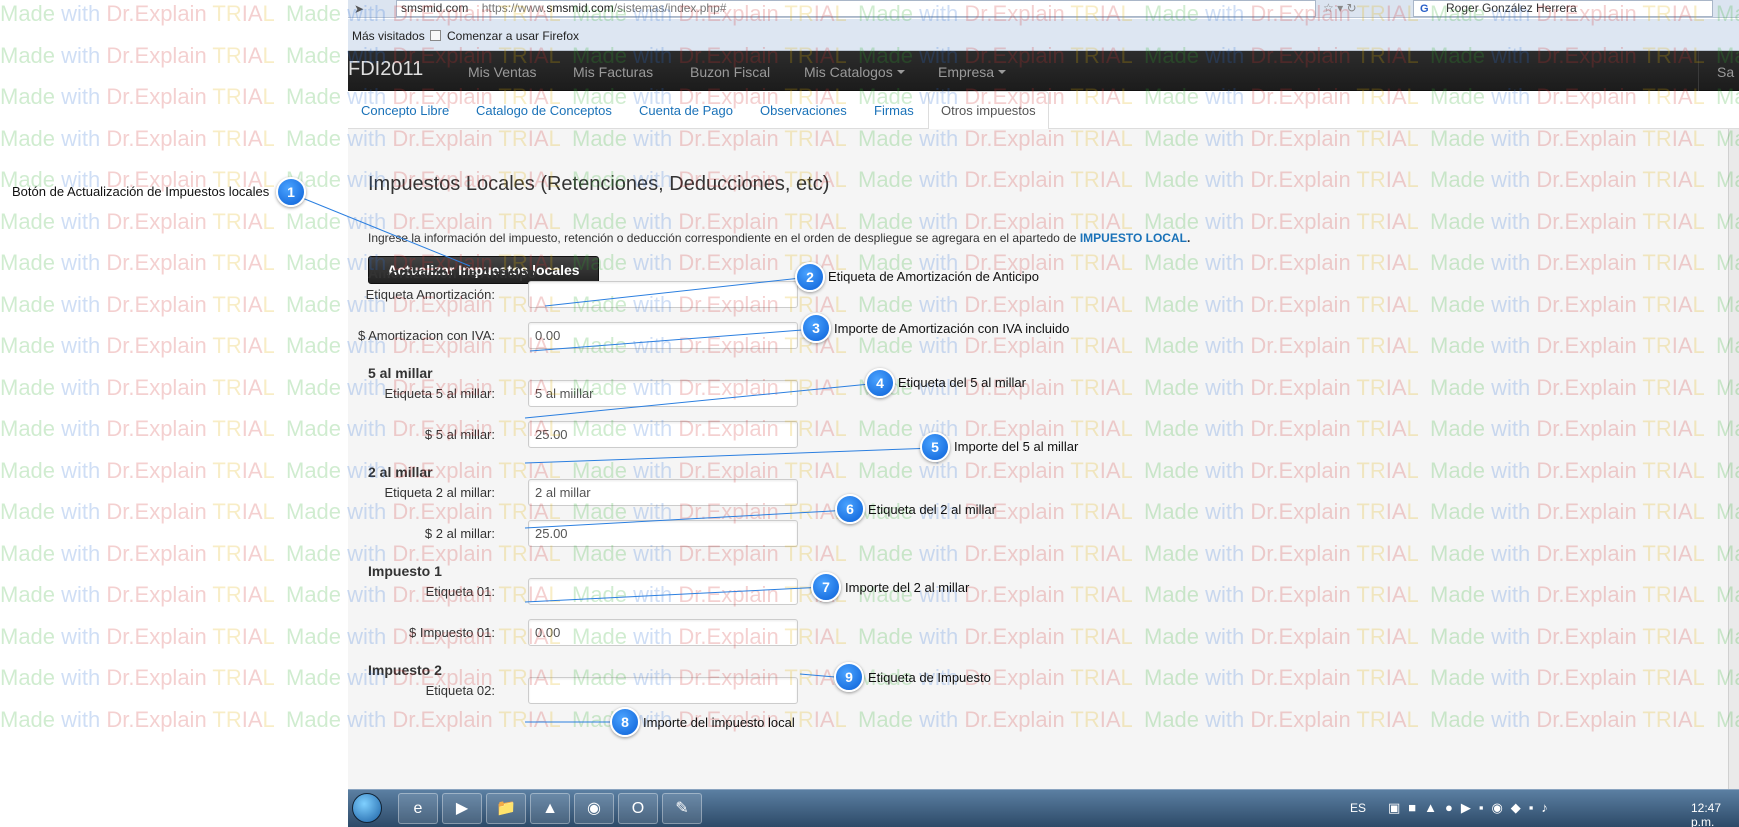  What do you see at coordinates (1733, 459) in the screenshot?
I see `page-scrollbar` at bounding box center [1733, 459].